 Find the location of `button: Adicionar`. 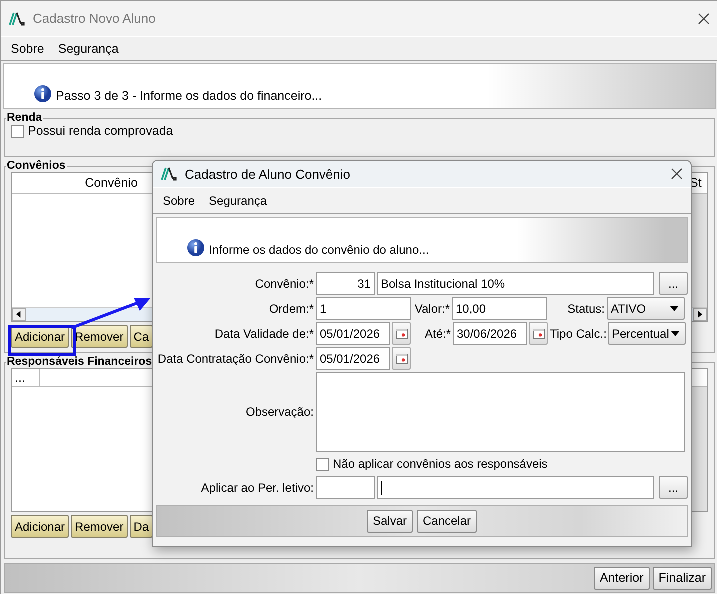

button: Adicionar is located at coordinates (40, 526).